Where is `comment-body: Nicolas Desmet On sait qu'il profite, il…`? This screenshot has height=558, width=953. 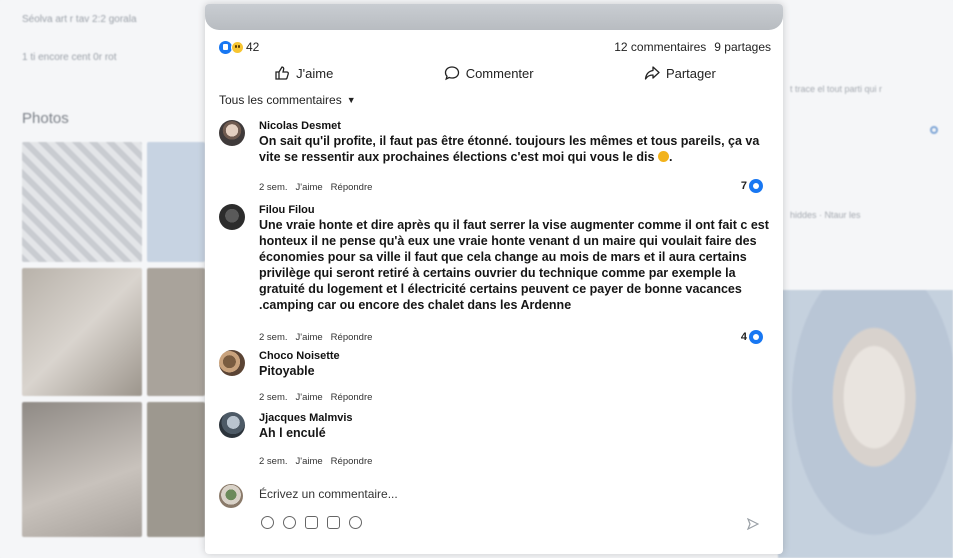
comment-body: Nicolas Desmet On sait qu'il profite, il… is located at coordinates (515, 142).